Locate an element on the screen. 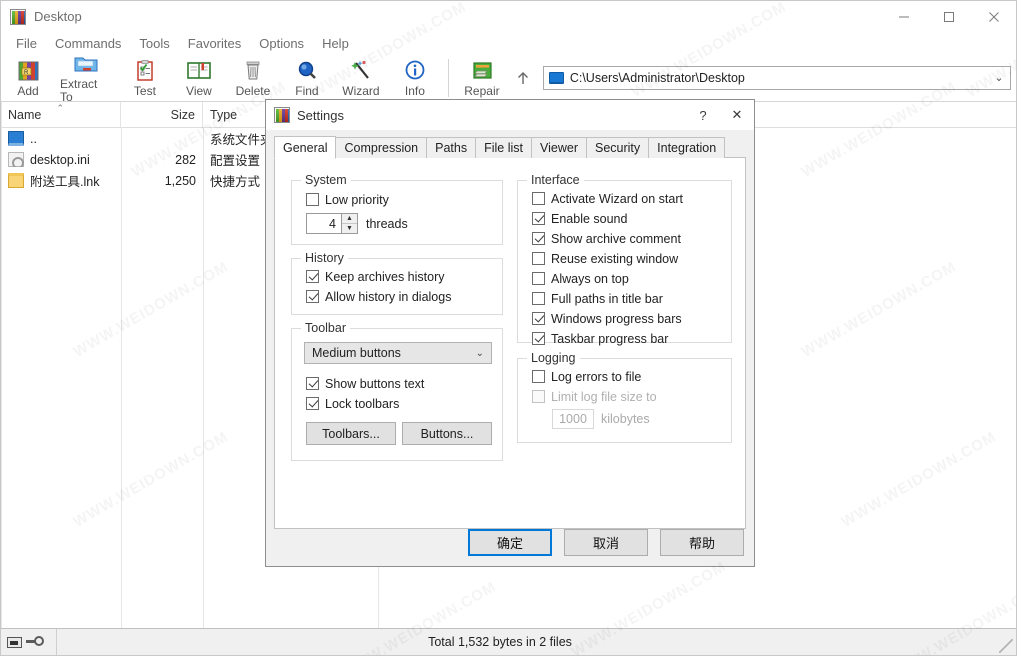 The image size is (1017, 656). dialog-title: Settings is located at coordinates (320, 115).